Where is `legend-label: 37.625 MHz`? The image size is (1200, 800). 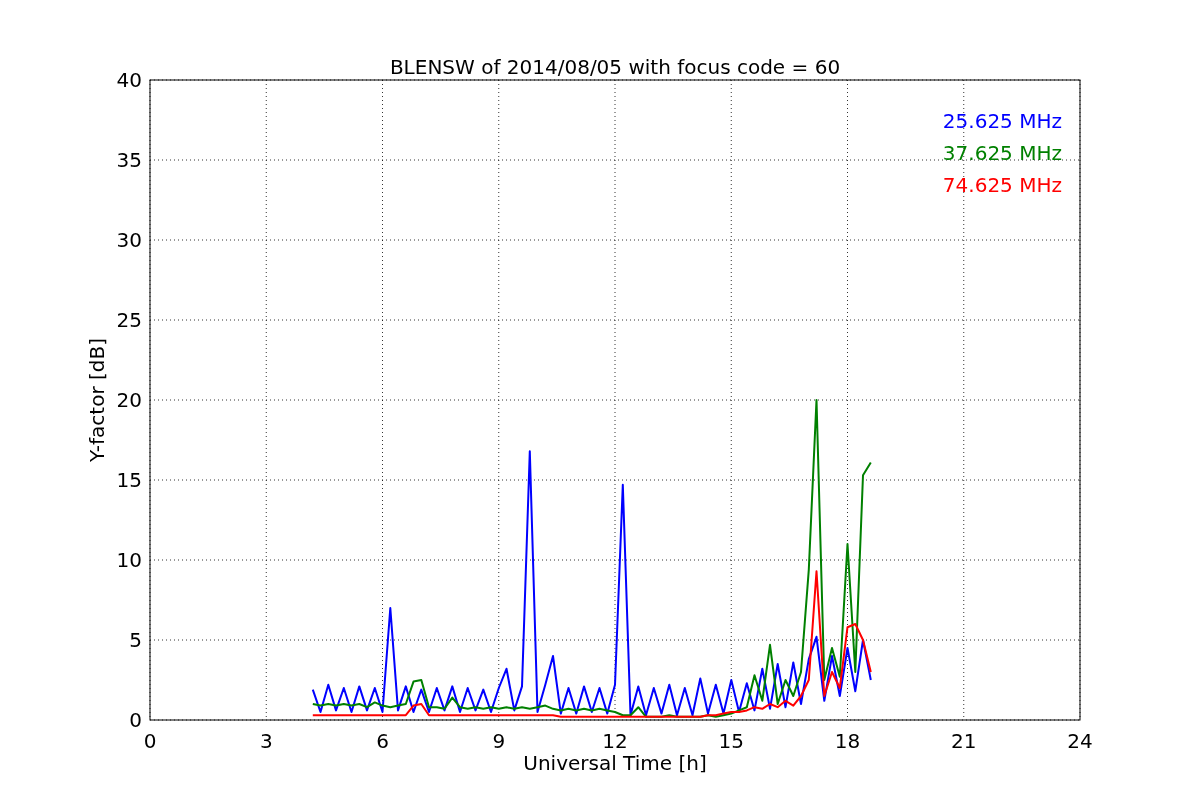 legend-label: 37.625 MHz is located at coordinates (1002, 153).